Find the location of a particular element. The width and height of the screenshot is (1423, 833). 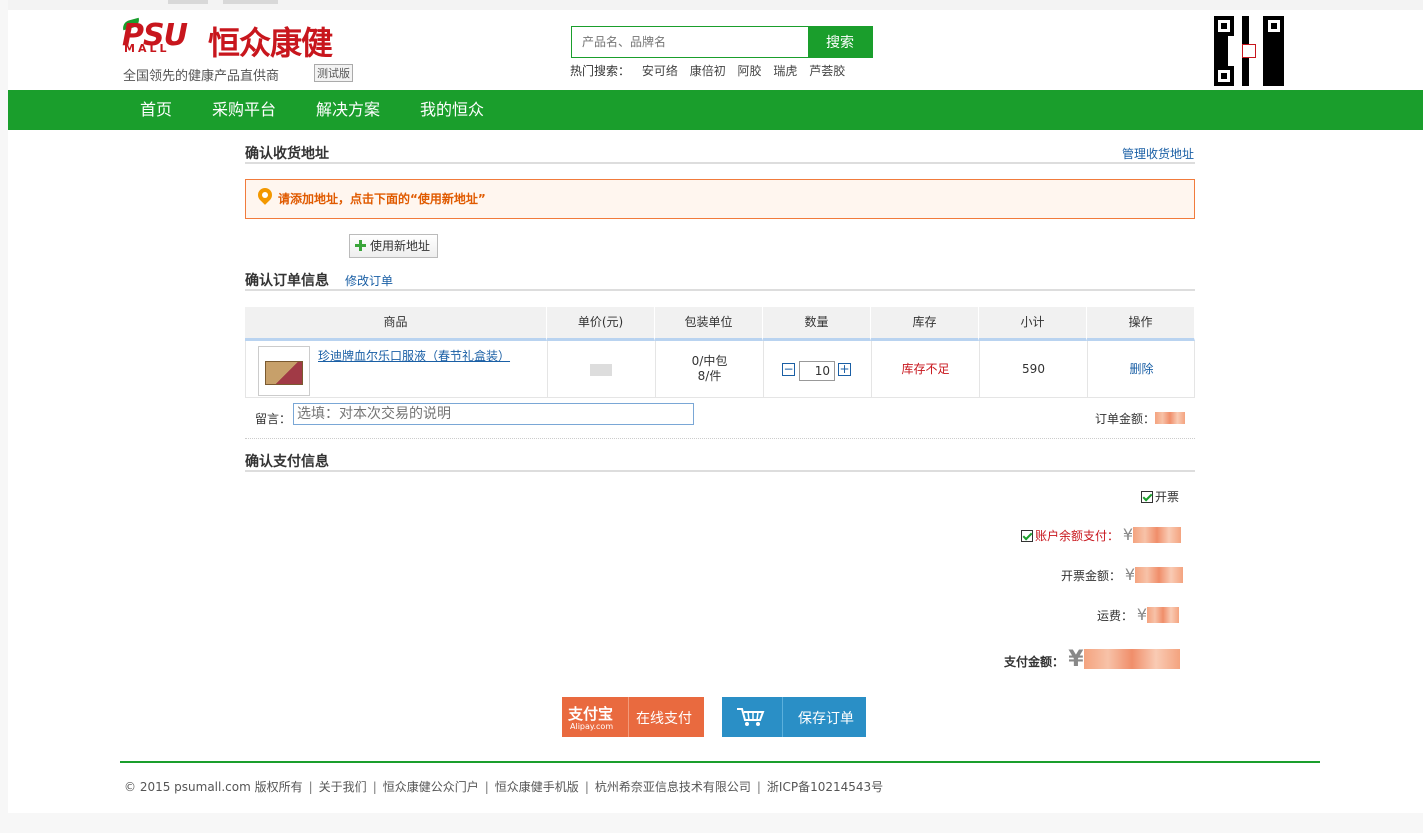

pack-case: 8/件 is located at coordinates (709, 376).